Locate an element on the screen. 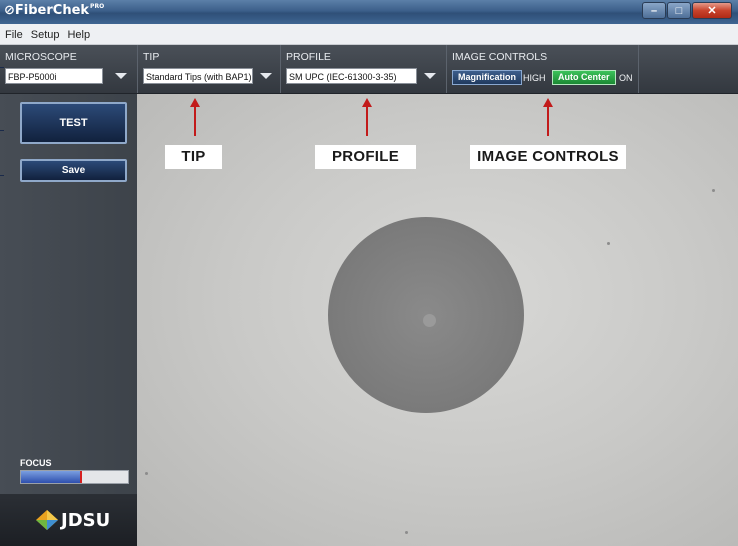 The width and height of the screenshot is (738, 546). menu-help: Help is located at coordinates (78, 32).